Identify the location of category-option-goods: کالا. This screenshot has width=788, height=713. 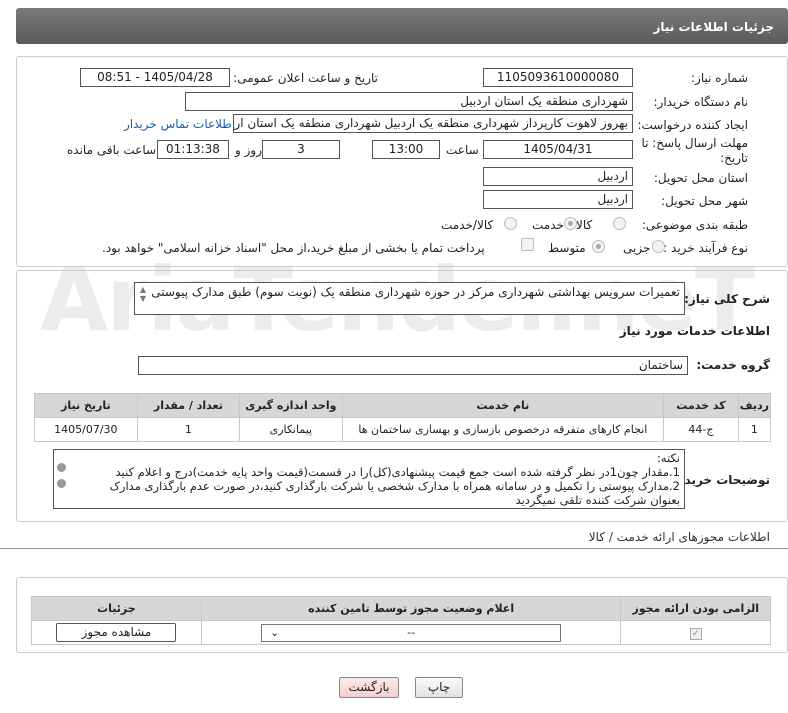
(584, 225).